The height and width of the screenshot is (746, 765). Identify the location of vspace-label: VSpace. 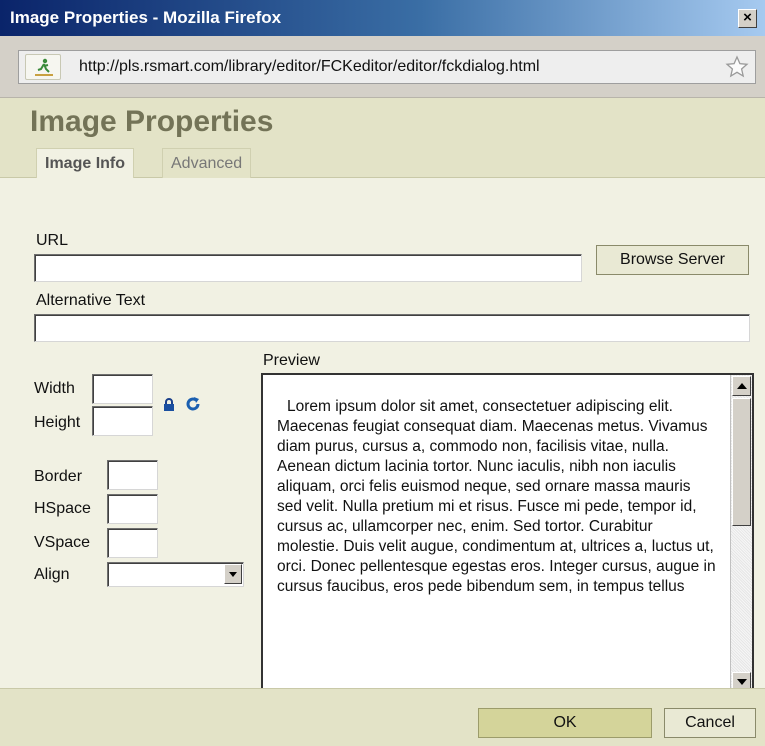
(62, 542).